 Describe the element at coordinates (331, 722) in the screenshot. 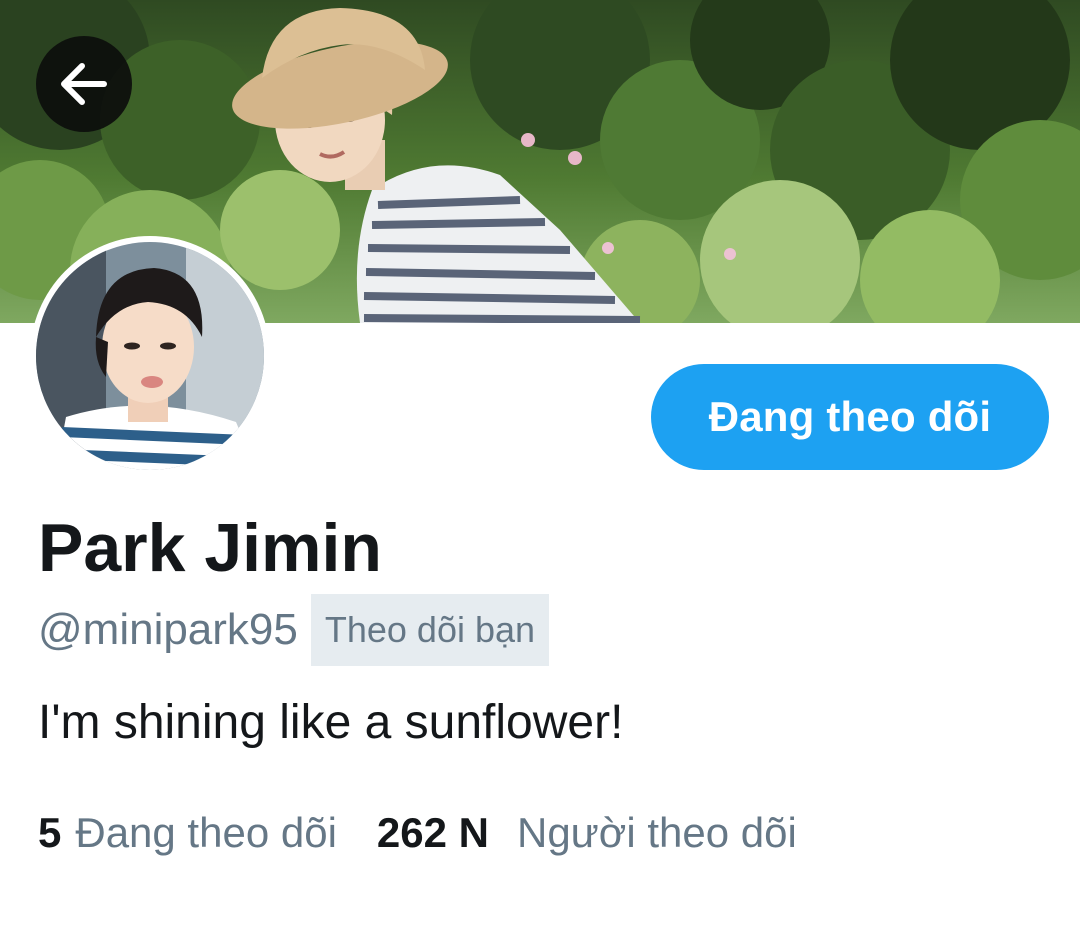

I see `profile-bio: I'm shining like a sunflower!` at that location.